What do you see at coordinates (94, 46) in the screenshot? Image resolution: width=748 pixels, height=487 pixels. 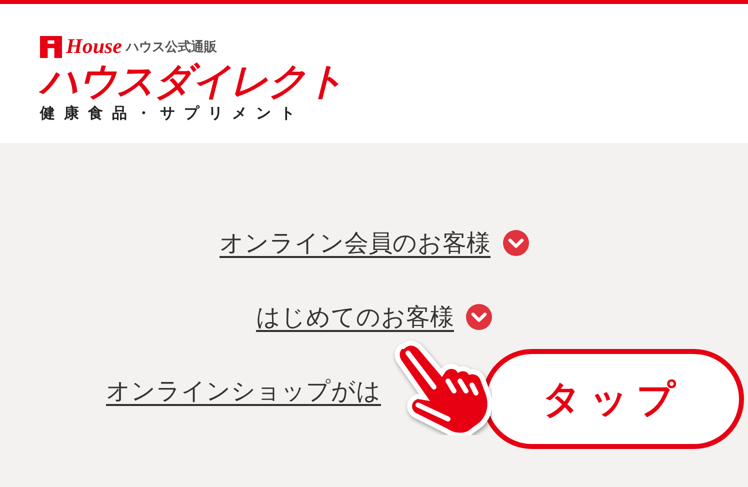 I see `brand-name: House` at bounding box center [94, 46].